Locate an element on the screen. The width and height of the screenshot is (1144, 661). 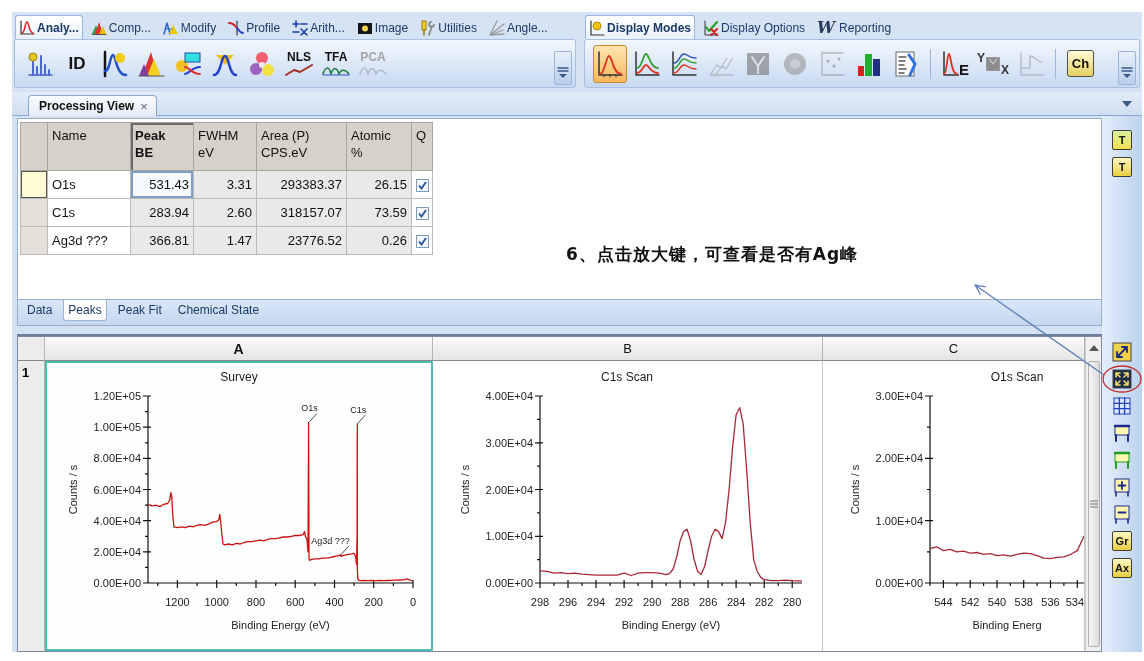
tick-label: 534 is located at coordinates (1074, 602).